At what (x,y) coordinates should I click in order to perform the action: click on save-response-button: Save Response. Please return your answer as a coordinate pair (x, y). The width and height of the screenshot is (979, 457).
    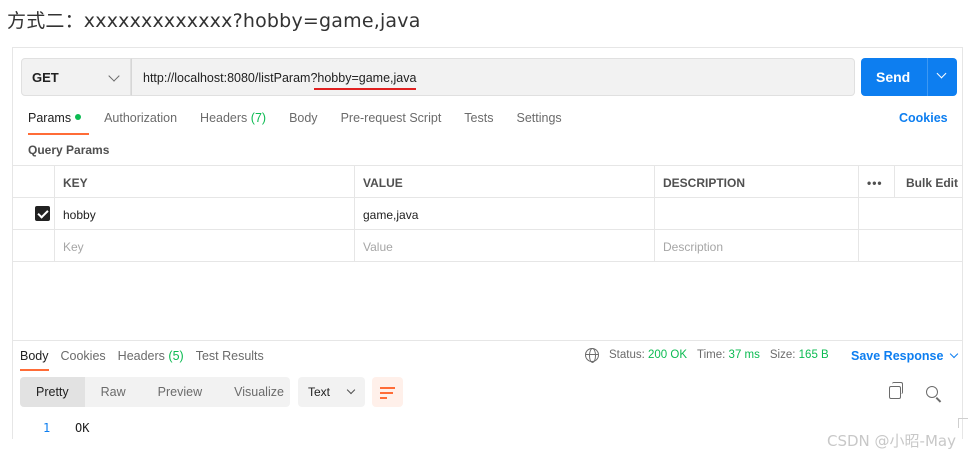
    Looking at the image, I should click on (905, 356).